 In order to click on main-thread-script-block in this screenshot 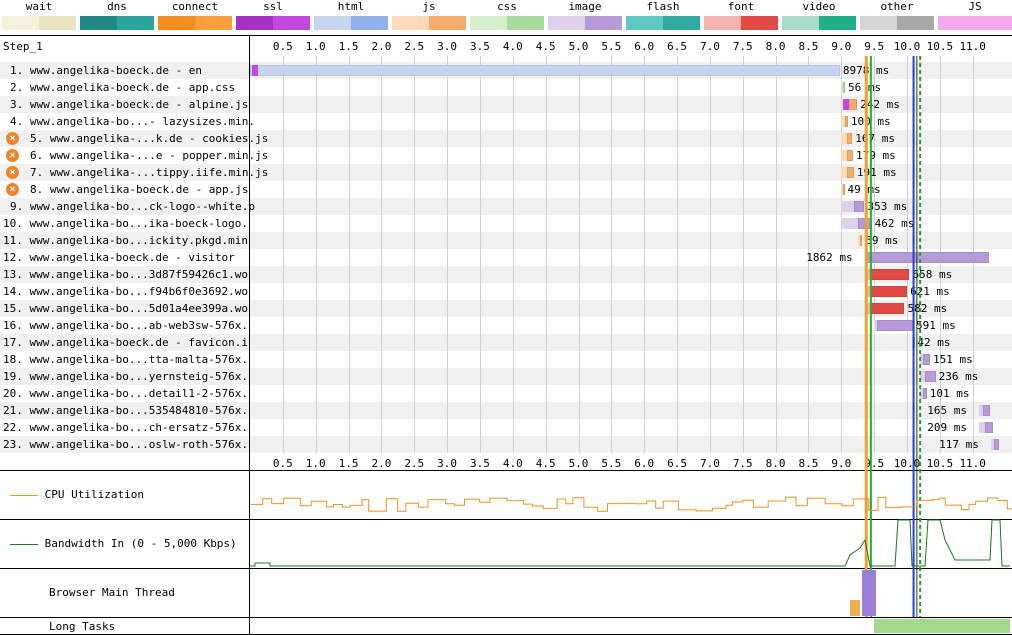, I will do `click(869, 593)`.